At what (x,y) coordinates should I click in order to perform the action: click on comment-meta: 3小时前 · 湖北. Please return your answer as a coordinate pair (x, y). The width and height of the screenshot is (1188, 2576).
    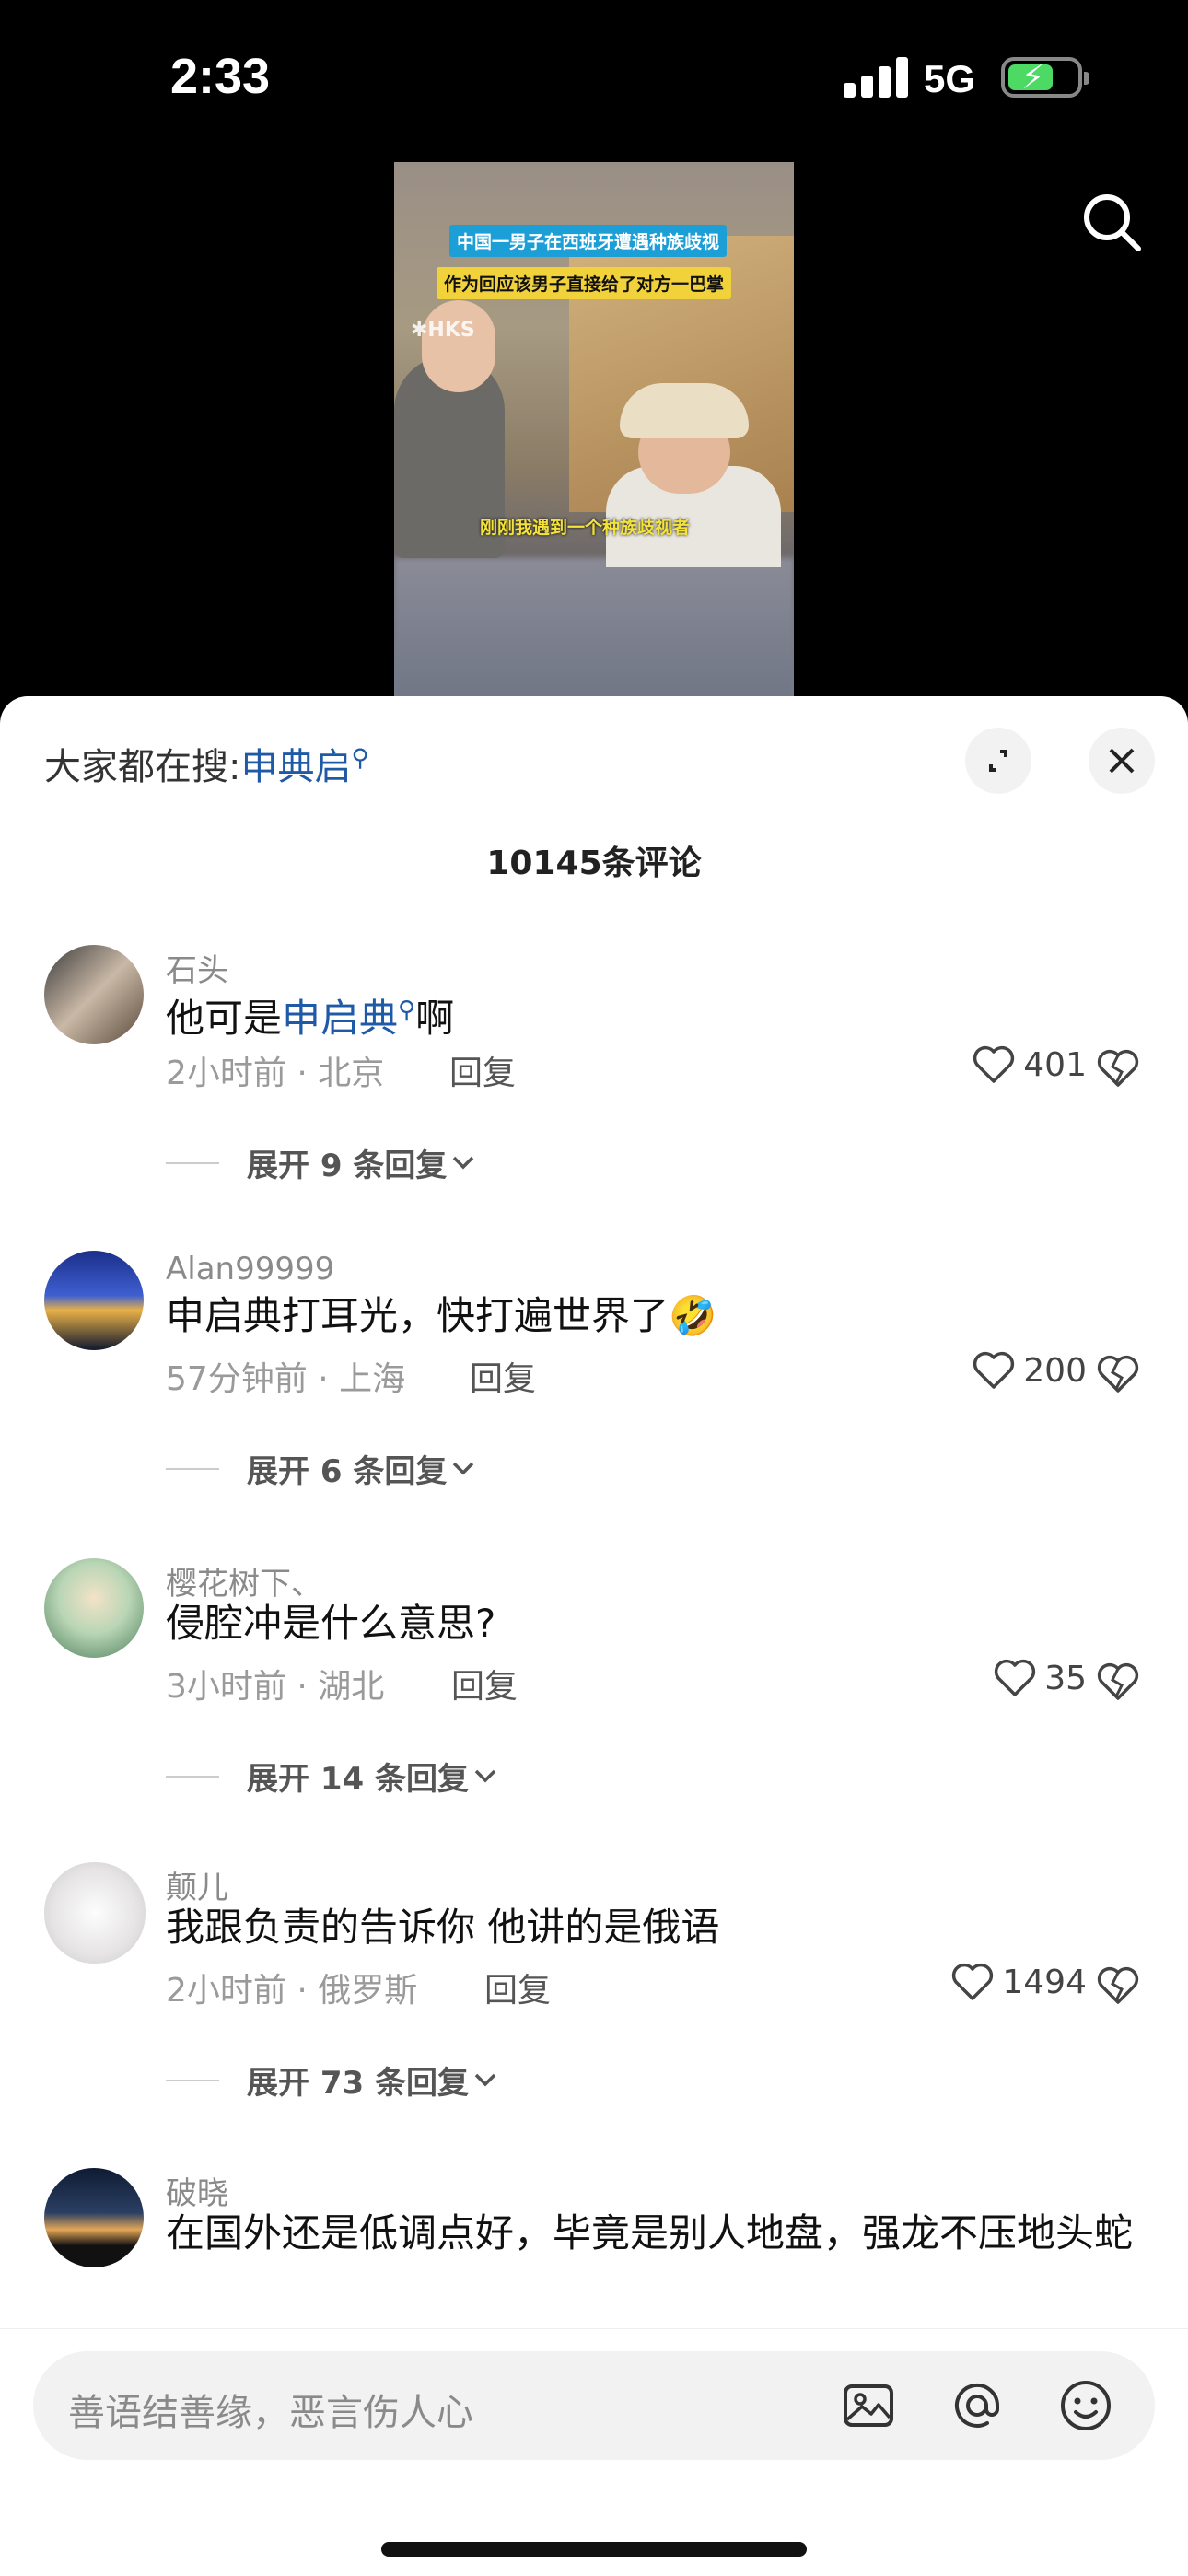
    Looking at the image, I should click on (275, 1687).